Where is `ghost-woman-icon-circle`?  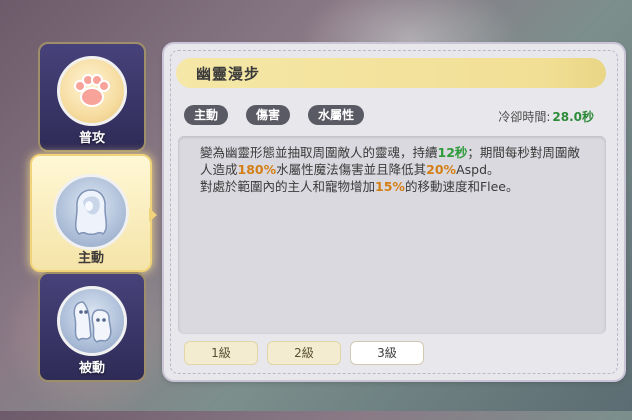
ghost-woman-icon-circle is located at coordinates (91, 212).